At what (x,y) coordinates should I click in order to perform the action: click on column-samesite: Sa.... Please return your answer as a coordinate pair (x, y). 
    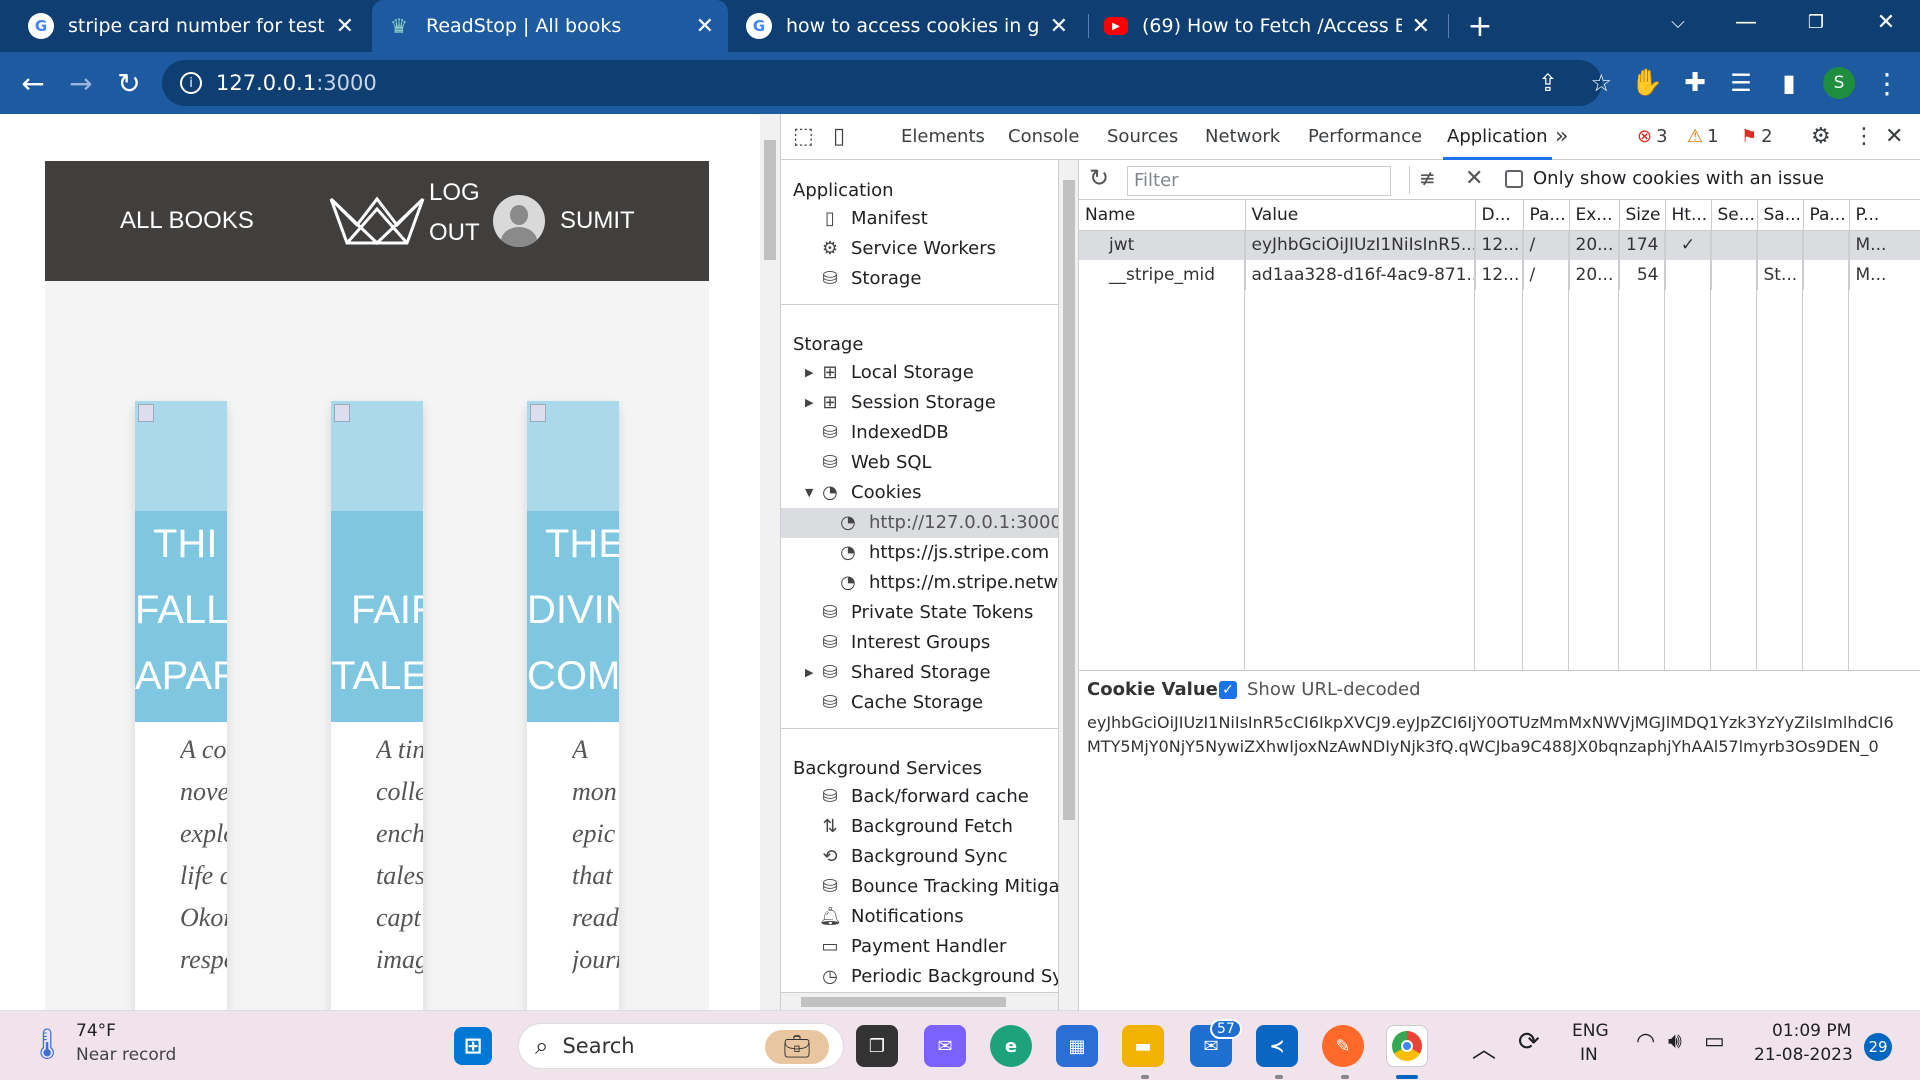
    Looking at the image, I should click on (1780, 215).